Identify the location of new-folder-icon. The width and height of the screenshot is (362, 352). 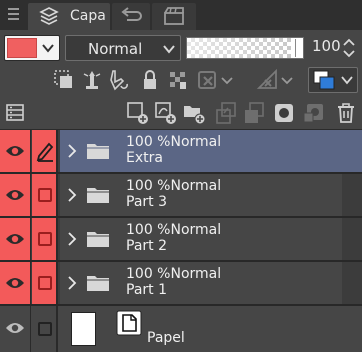
(194, 113).